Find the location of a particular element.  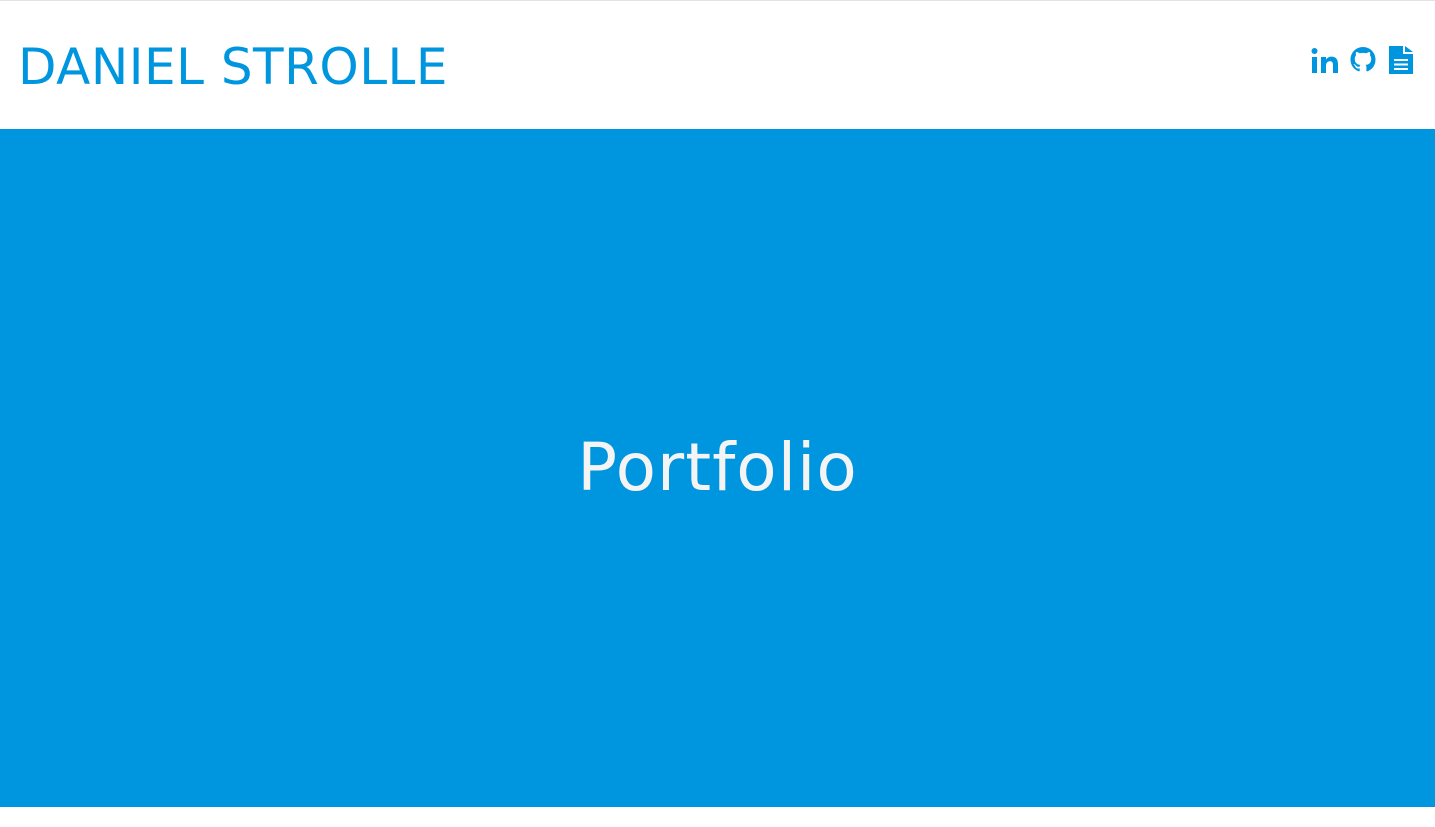

github-icon is located at coordinates (1363, 59).